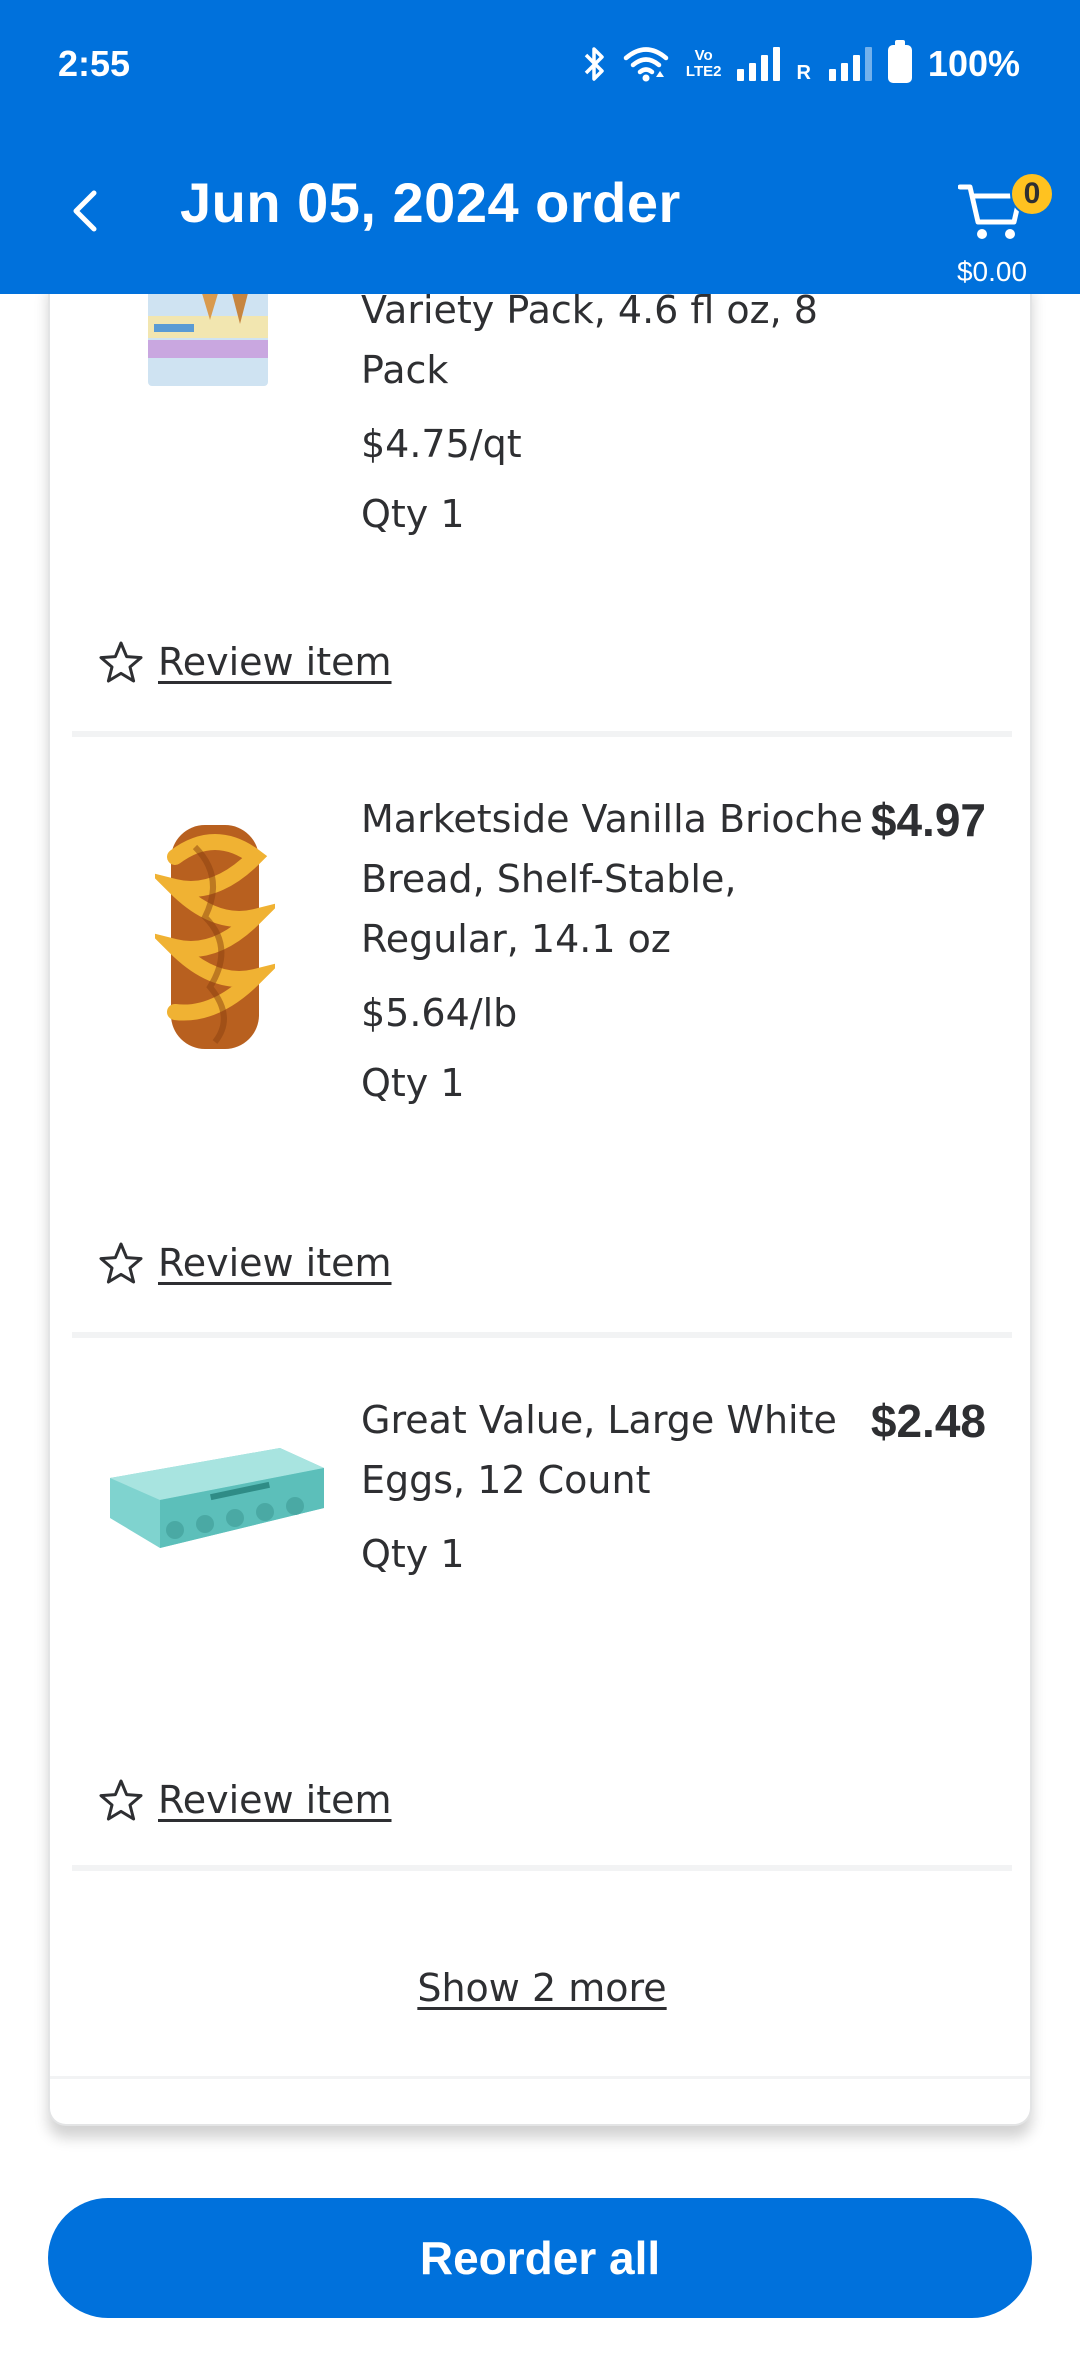 The image size is (1080, 2376). Describe the element at coordinates (540, 1988) in the screenshot. I see `show-more-link: Show 2 more` at that location.